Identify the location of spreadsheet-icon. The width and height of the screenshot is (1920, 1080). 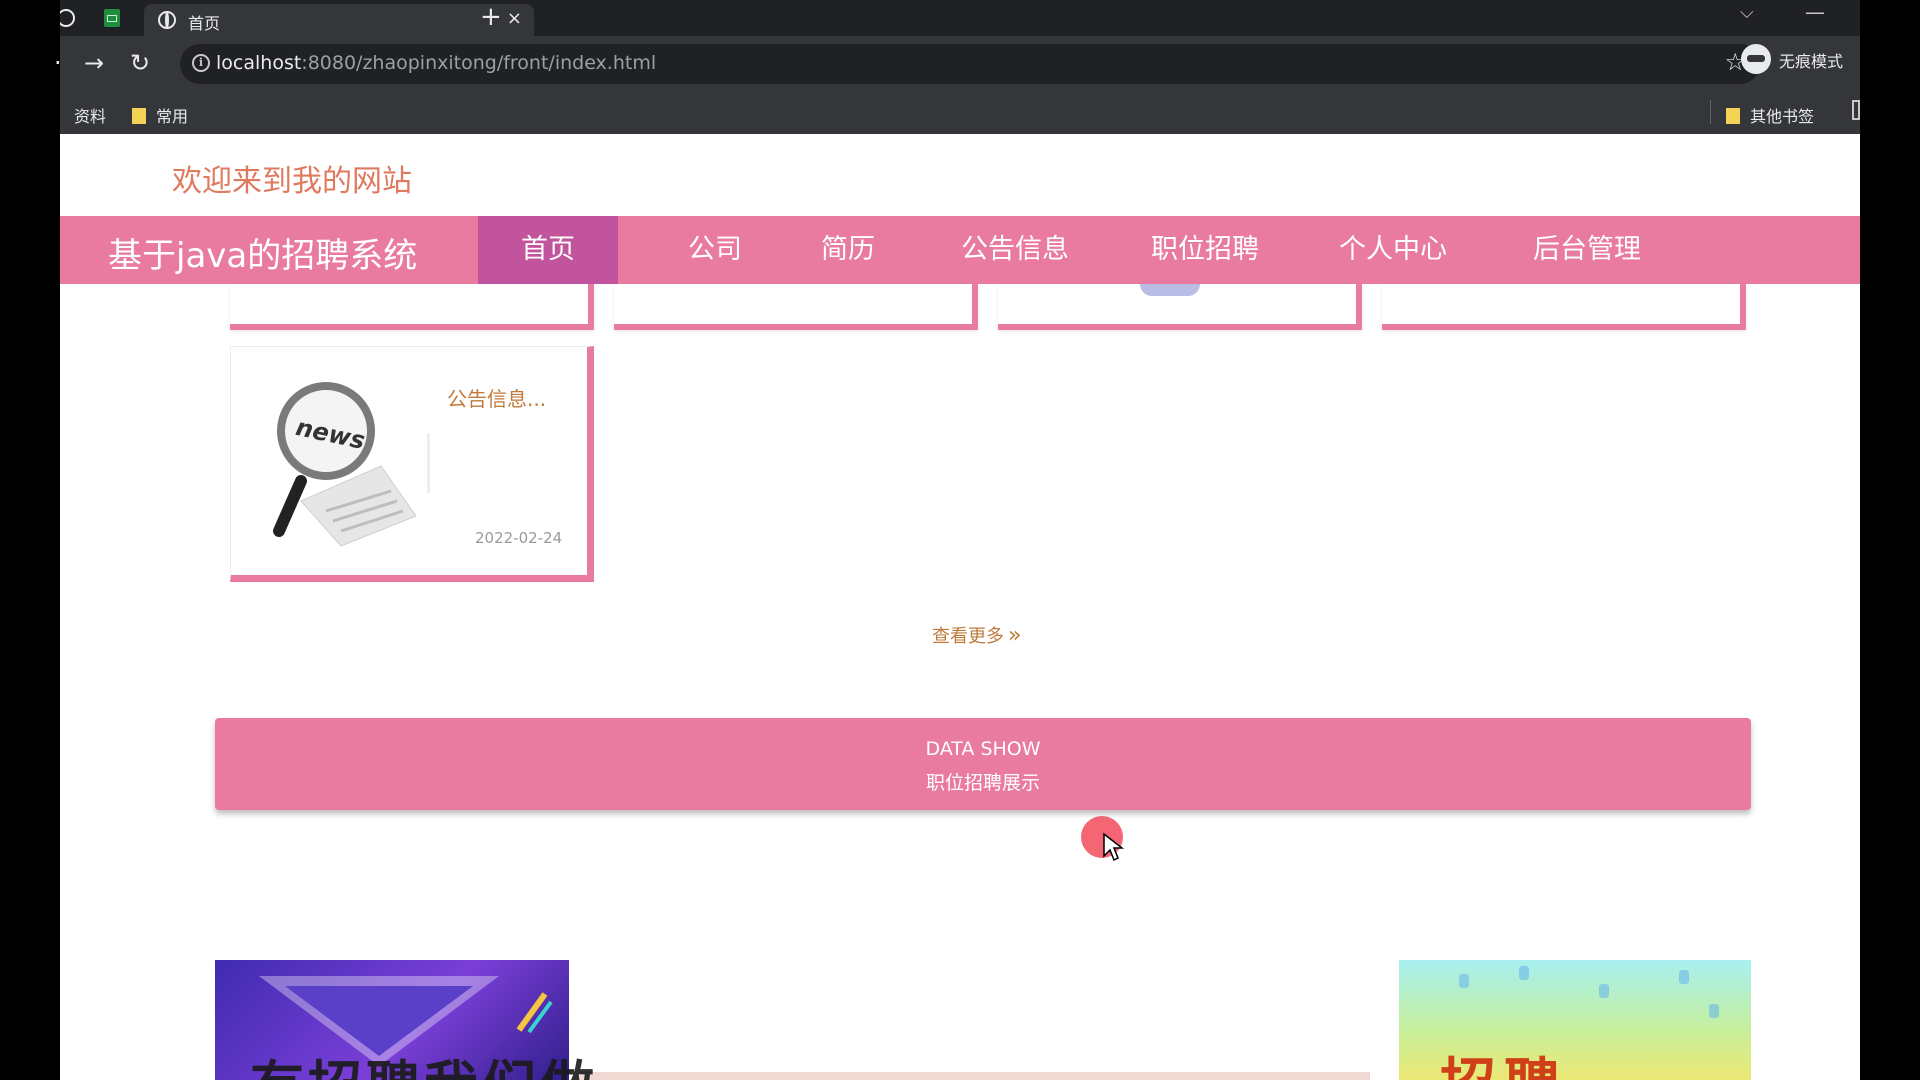
(112, 18).